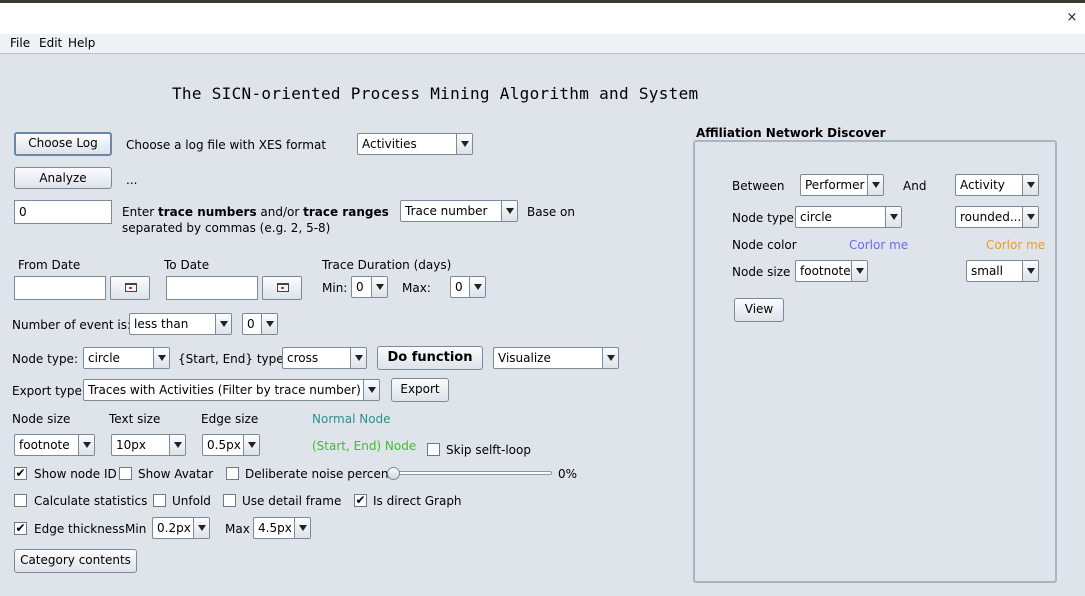 Image resolution: width=1085 pixels, height=596 pixels. What do you see at coordinates (556, 358) in the screenshot?
I see `visualize-select: Visualize` at bounding box center [556, 358].